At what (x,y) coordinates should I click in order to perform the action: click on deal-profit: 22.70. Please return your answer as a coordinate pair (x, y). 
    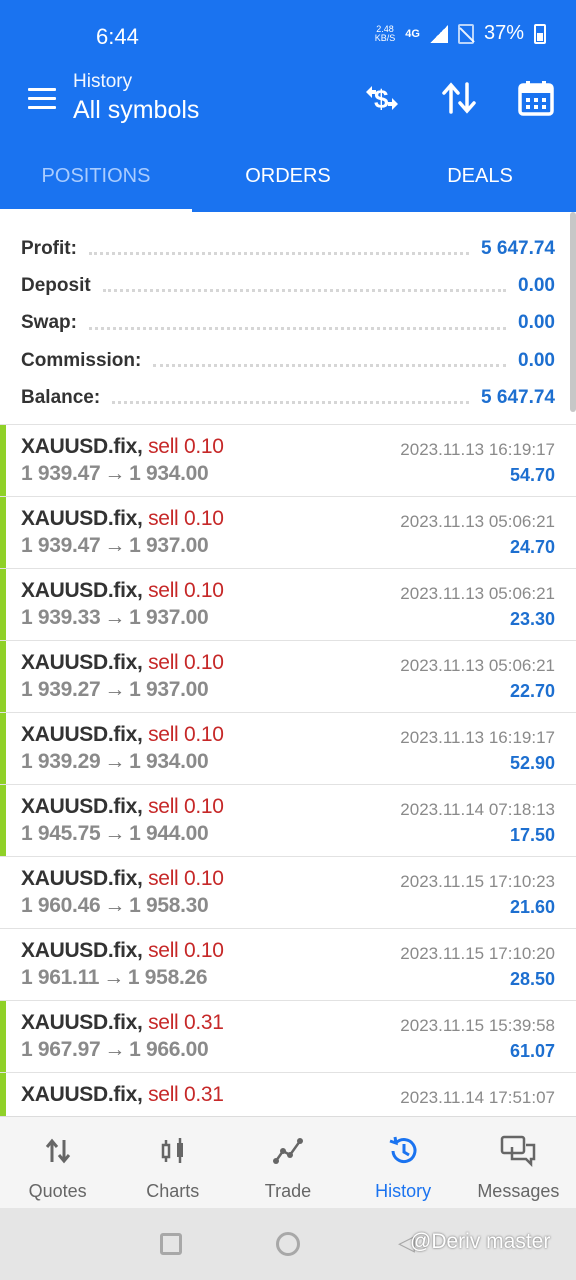
    Looking at the image, I should click on (532, 691).